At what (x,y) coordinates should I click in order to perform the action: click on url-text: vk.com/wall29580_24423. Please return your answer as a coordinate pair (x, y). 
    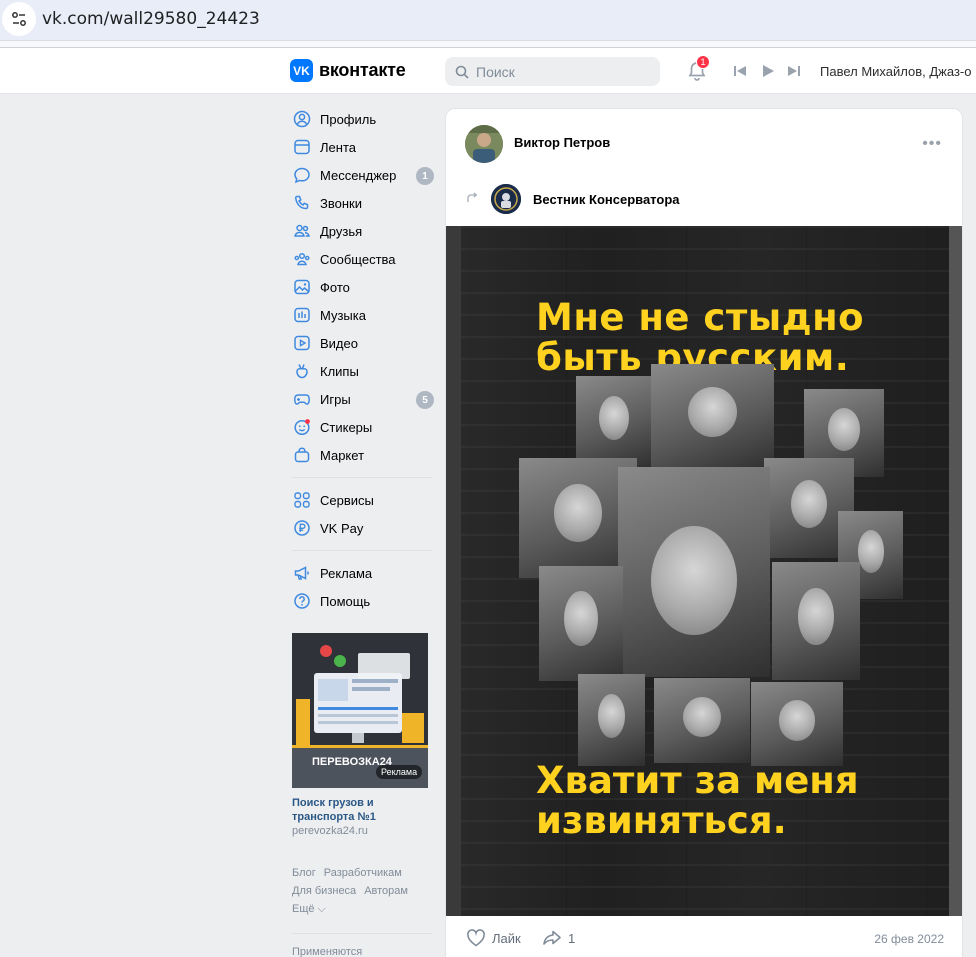
    Looking at the image, I should click on (151, 19).